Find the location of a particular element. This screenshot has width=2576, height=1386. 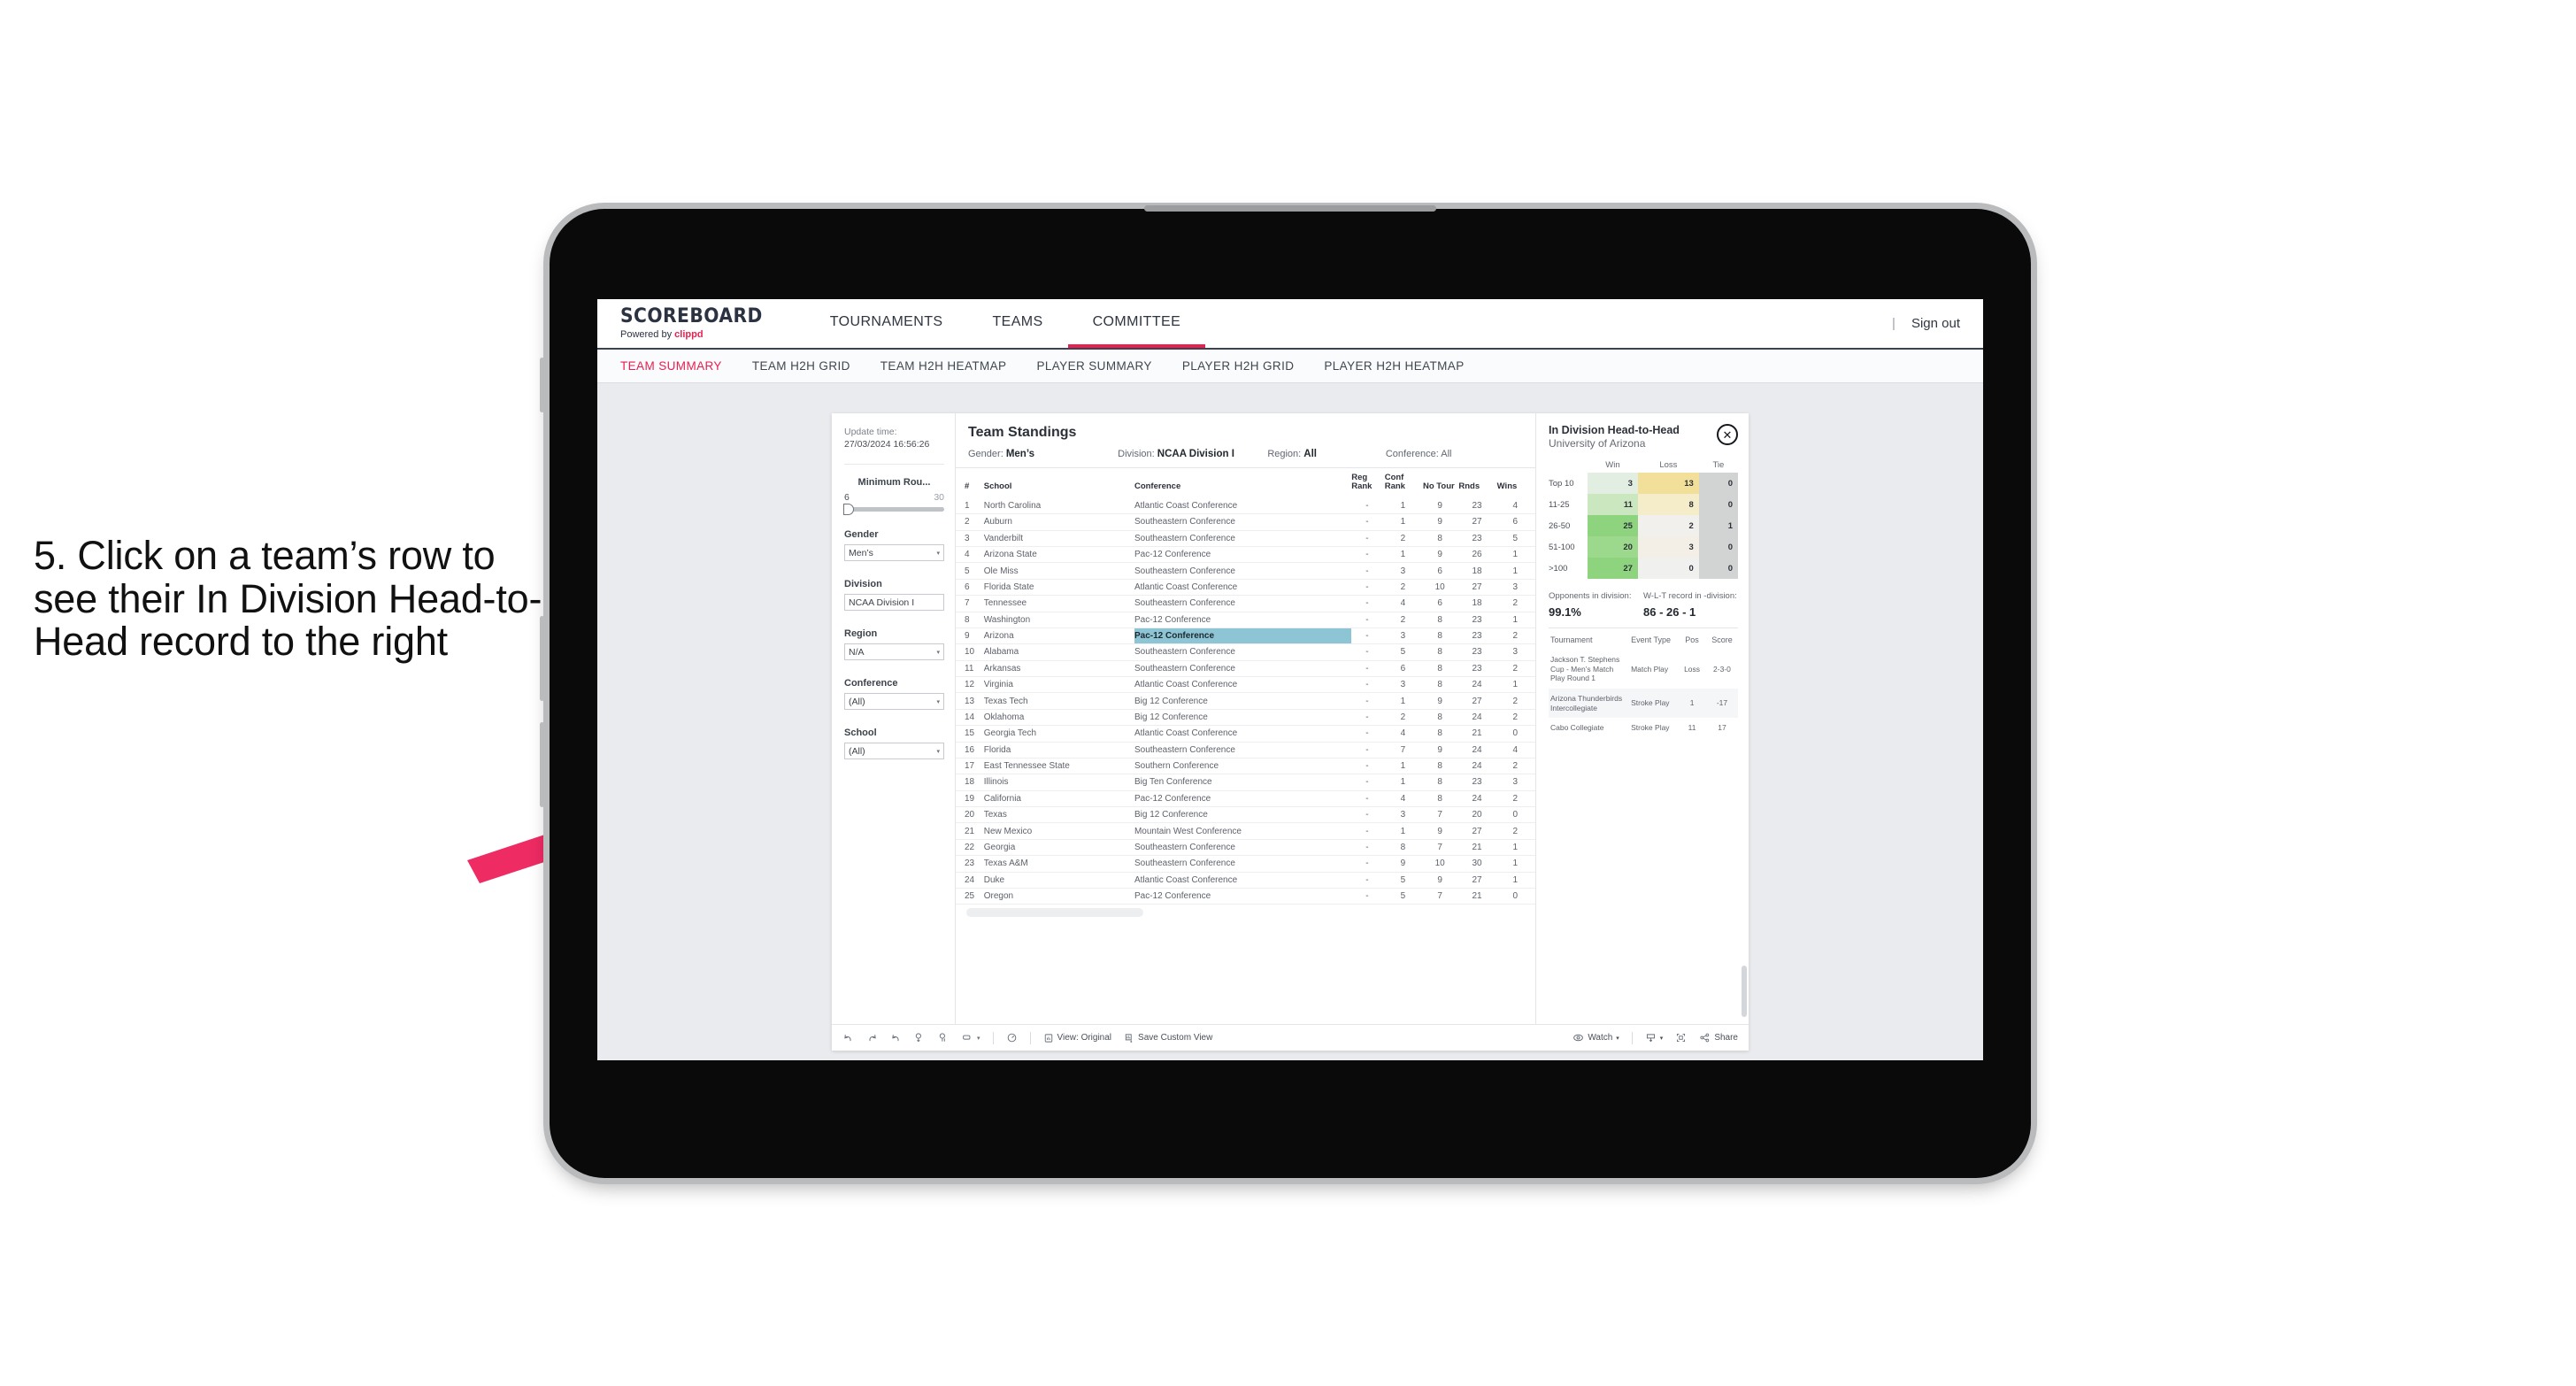

fullscreen-icon is located at coordinates (1681, 1037).